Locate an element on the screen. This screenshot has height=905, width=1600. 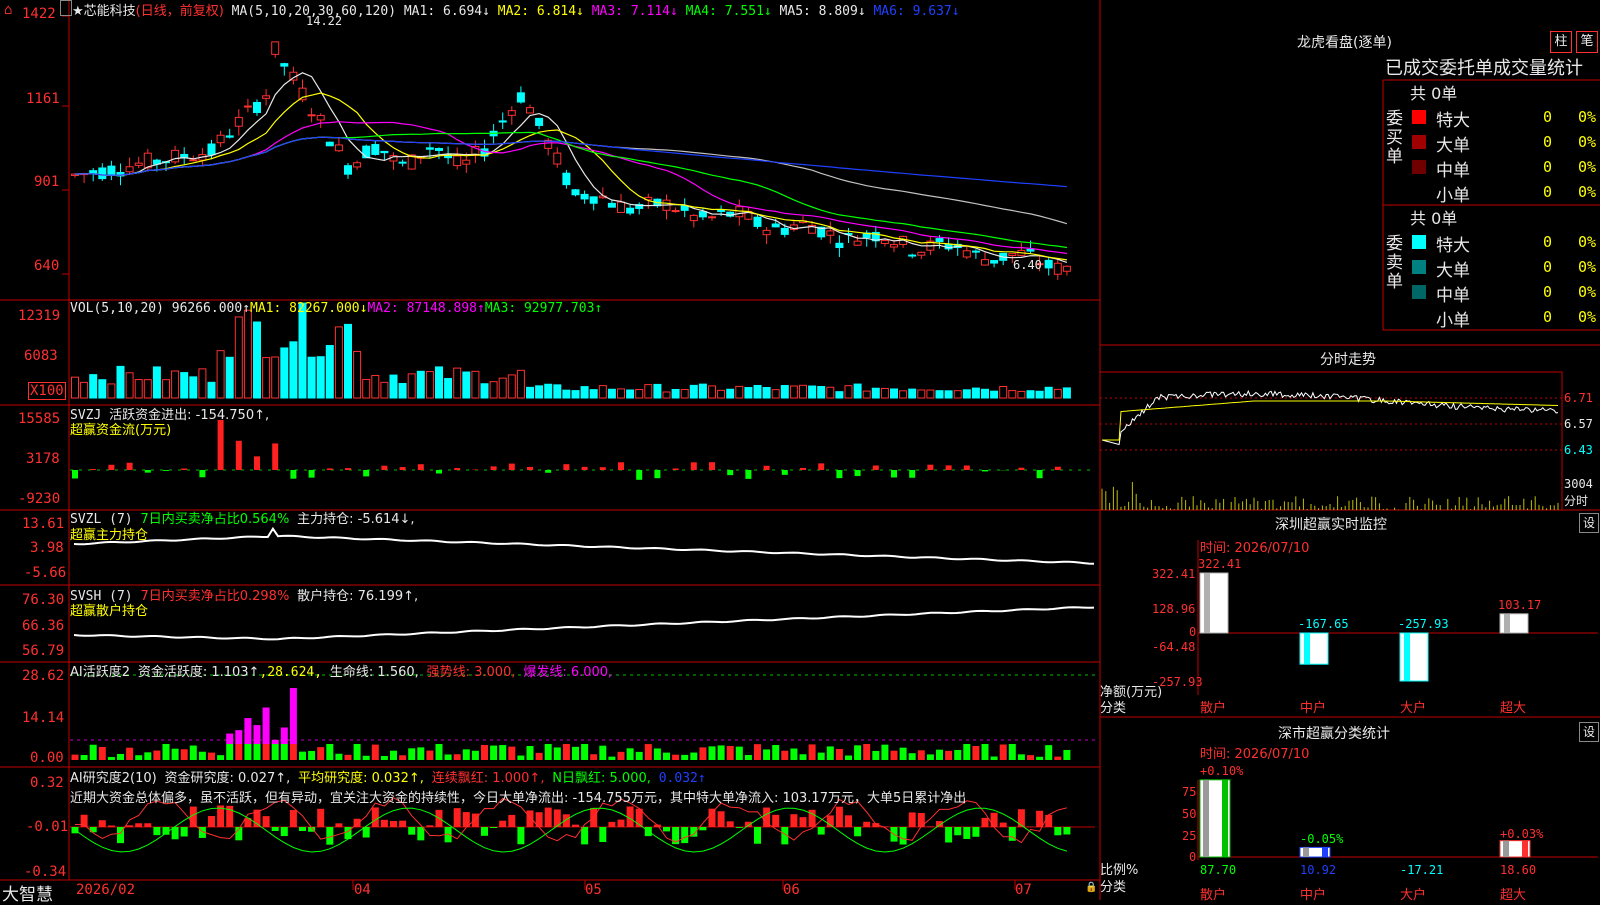
bar-mode-button: 柱 is located at coordinates (1561, 42).